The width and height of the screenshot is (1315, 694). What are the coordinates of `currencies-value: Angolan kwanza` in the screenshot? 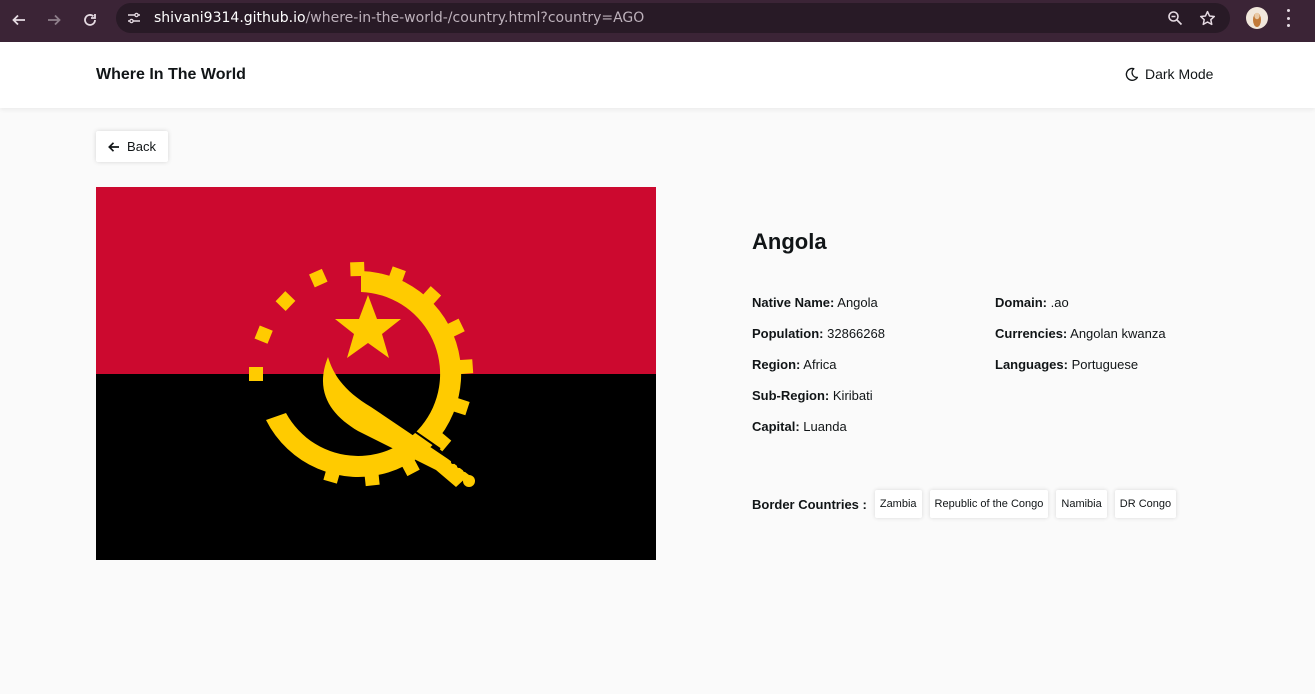 It's located at (1118, 333).